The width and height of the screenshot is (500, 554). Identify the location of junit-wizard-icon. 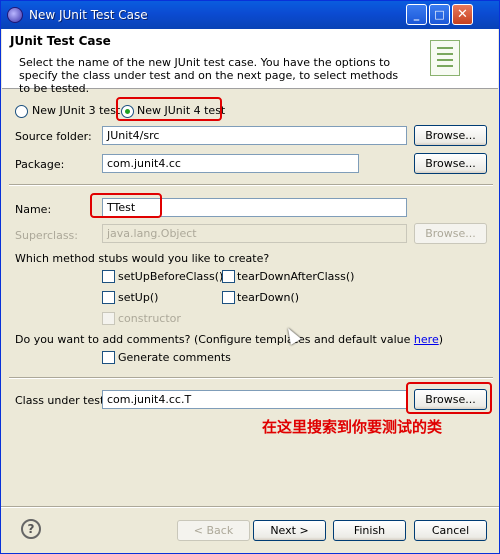
(445, 58).